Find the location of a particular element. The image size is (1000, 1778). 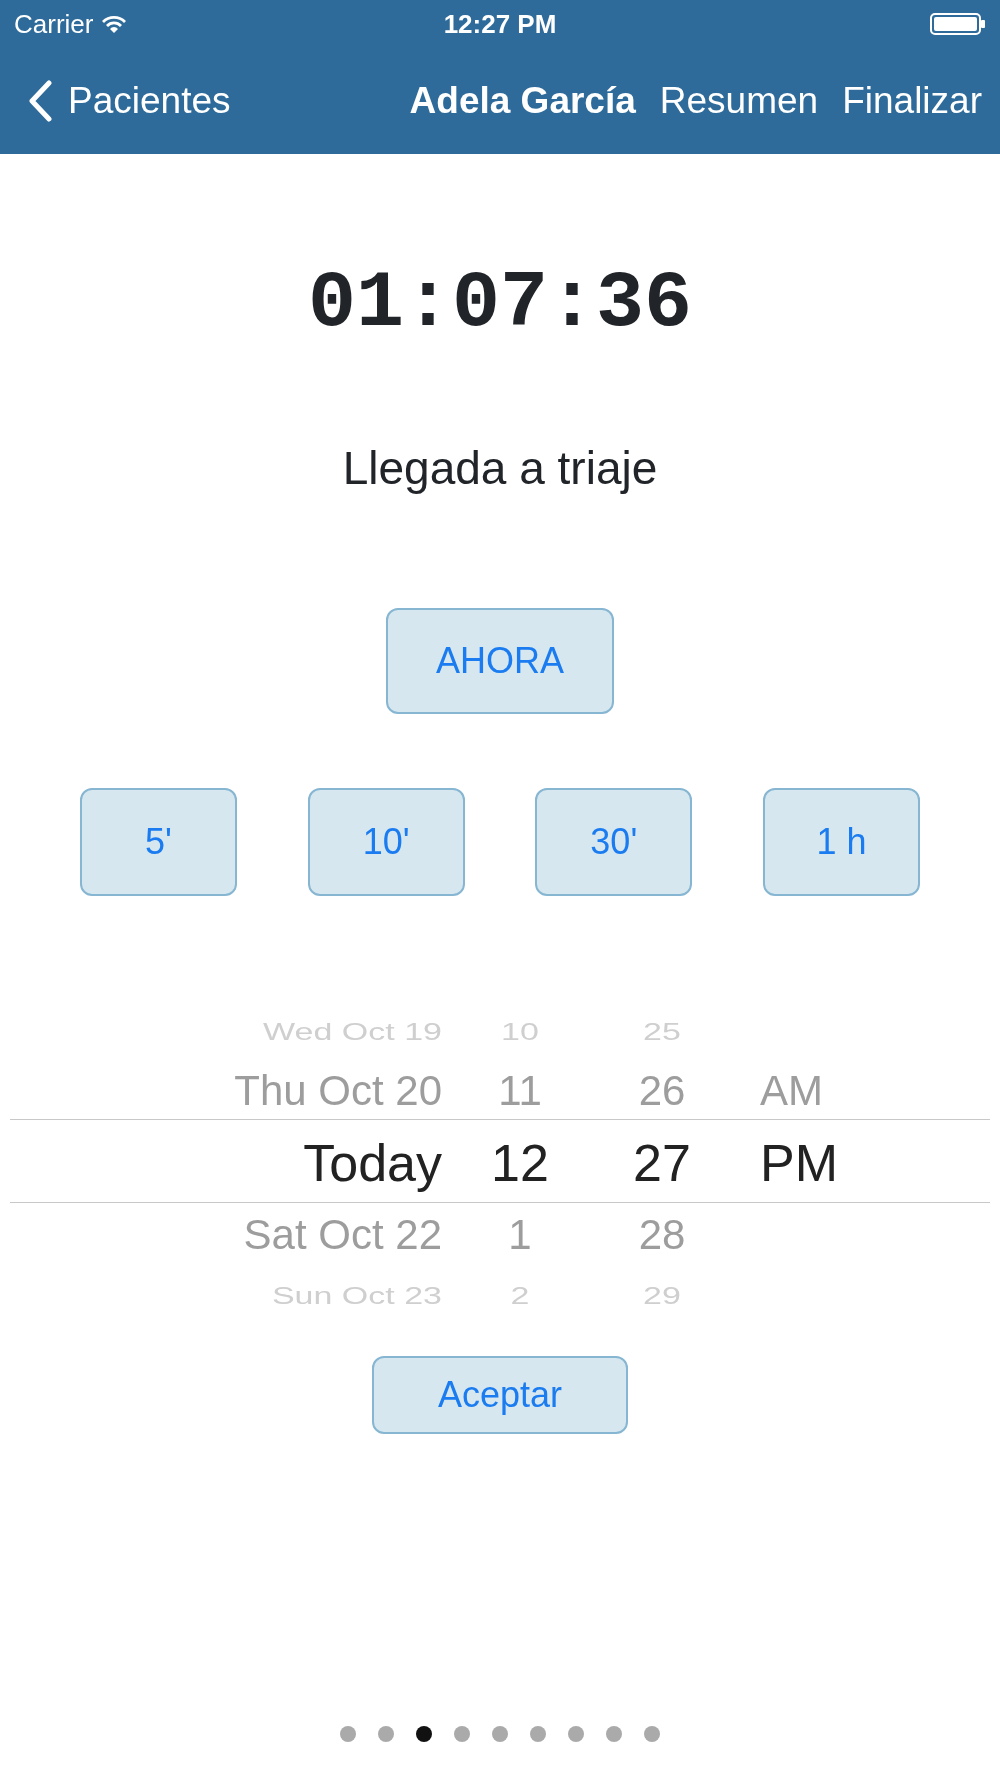

carrier-label: Carrier is located at coordinates (54, 24).